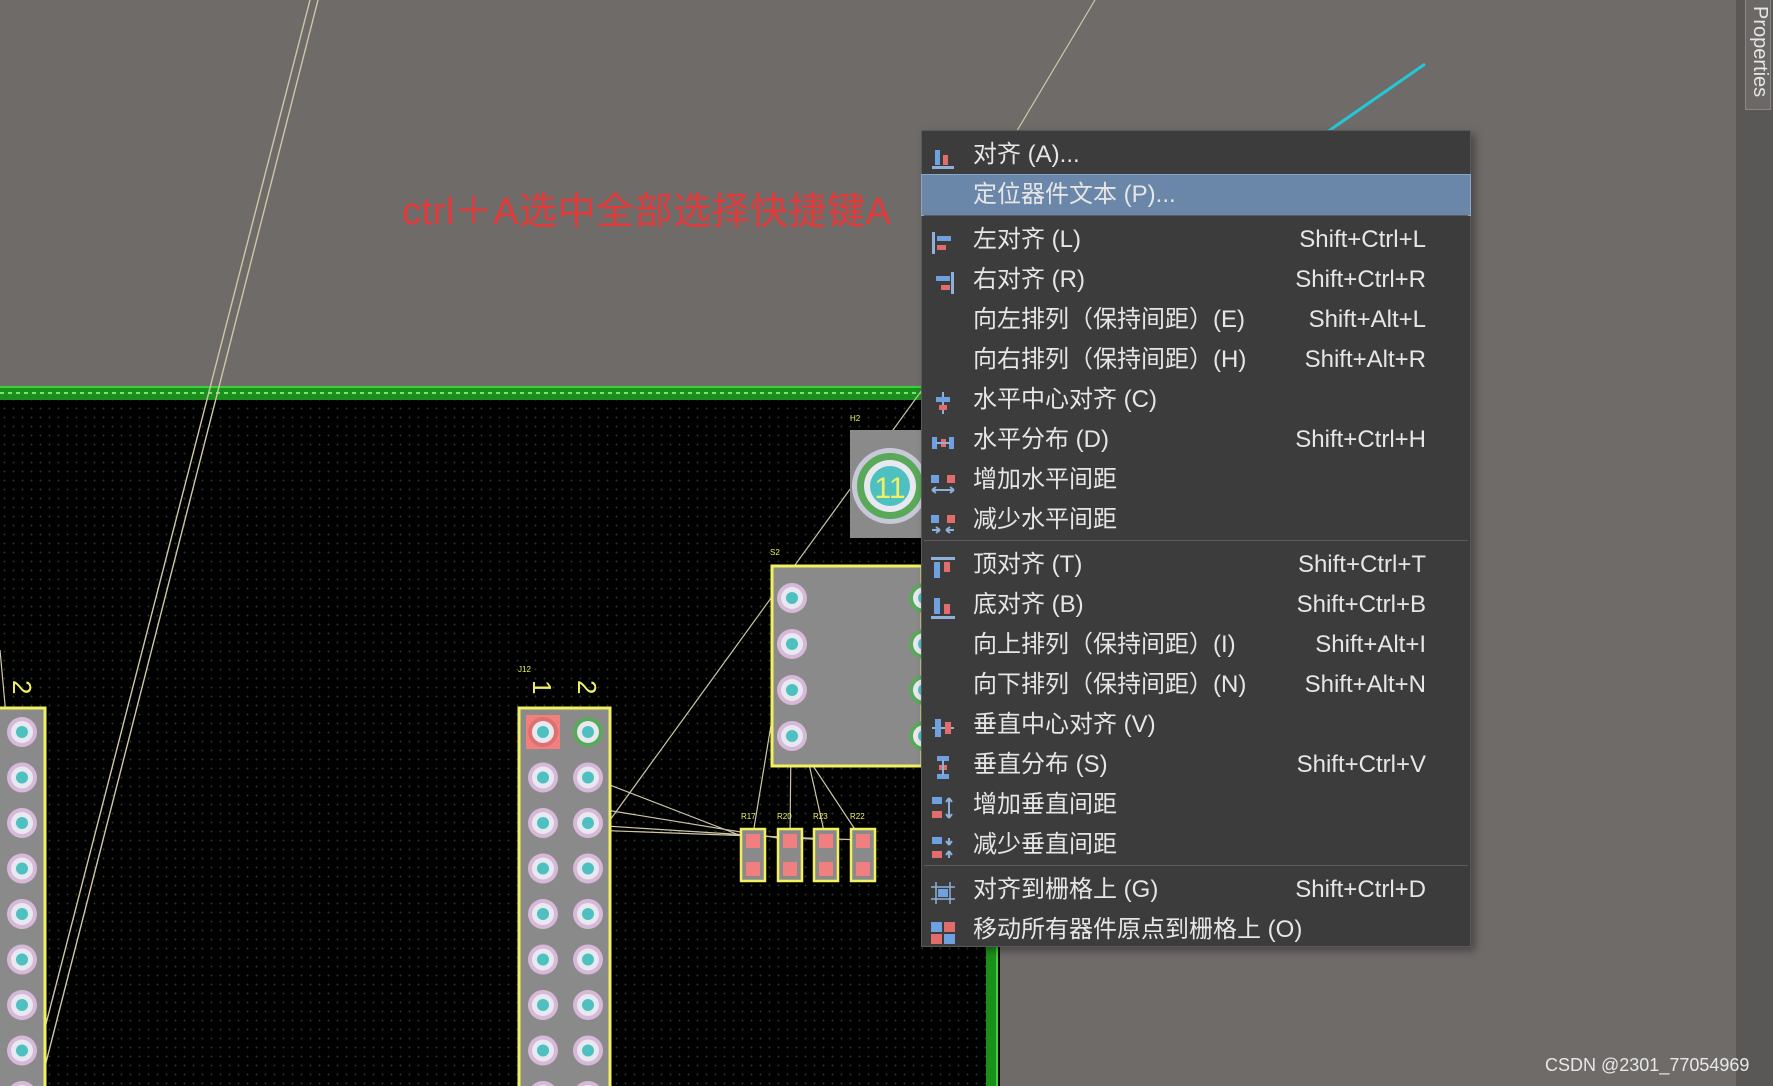 This screenshot has height=1086, width=1773. What do you see at coordinates (1045, 844) in the screenshot?
I see `menu-item-label: 减少垂直间距` at bounding box center [1045, 844].